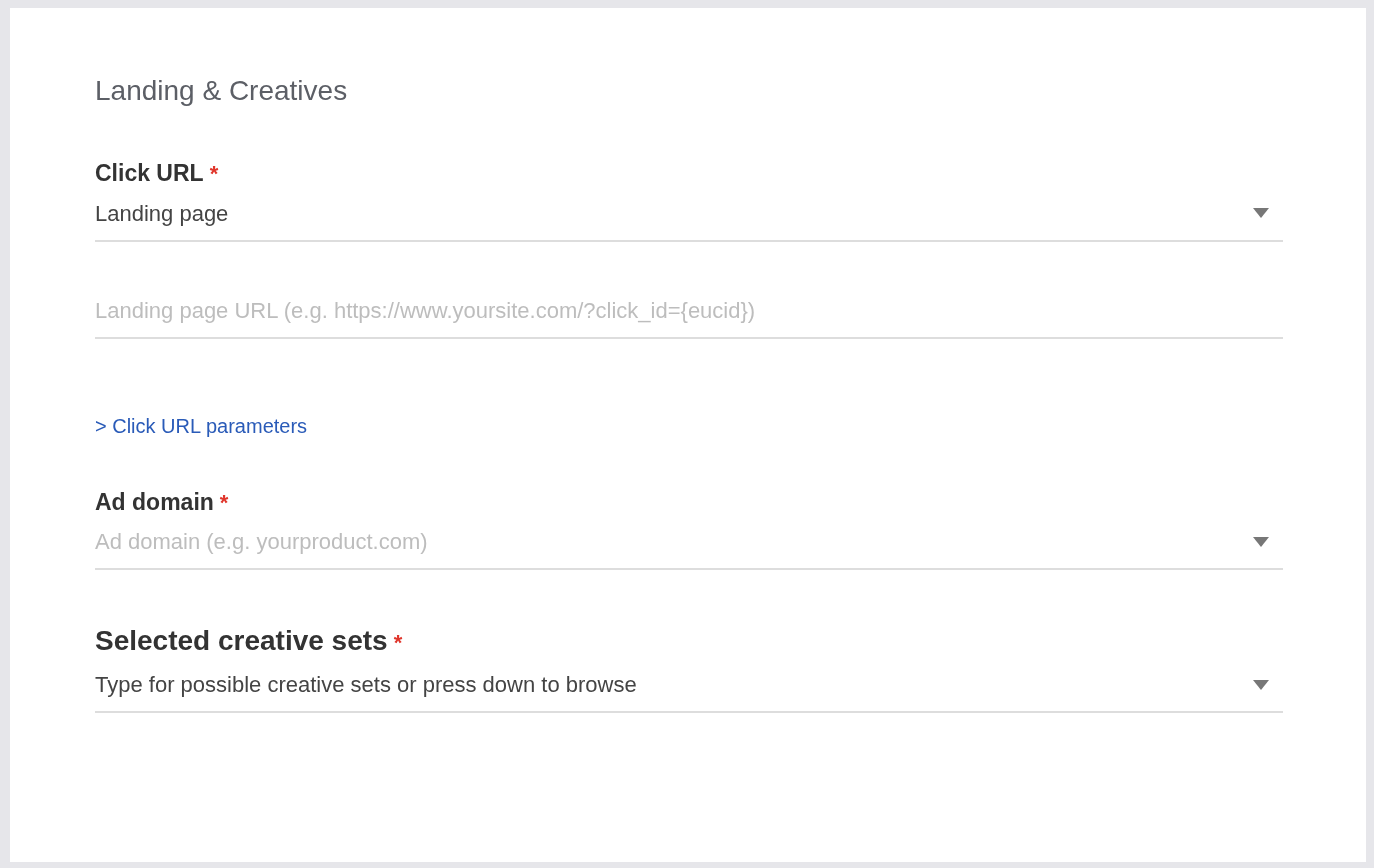 The width and height of the screenshot is (1374, 868). I want to click on section-title: Landing & Creatives, so click(222, 91).